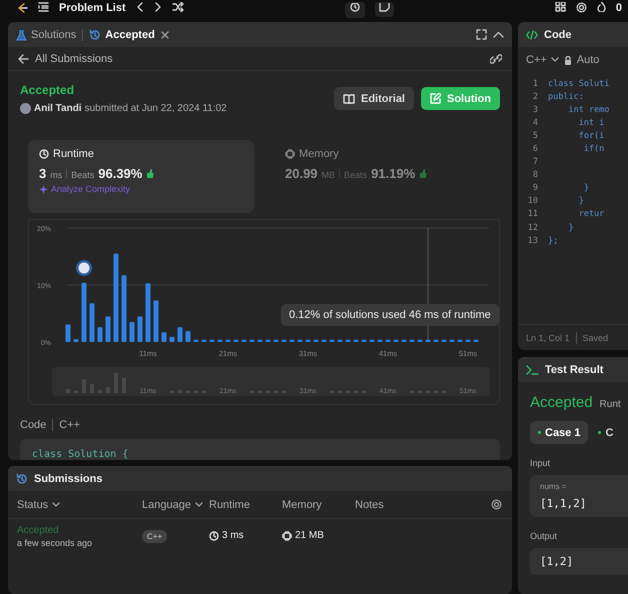  Describe the element at coordinates (591, 135) in the screenshot. I see `code-line: for(i` at that location.